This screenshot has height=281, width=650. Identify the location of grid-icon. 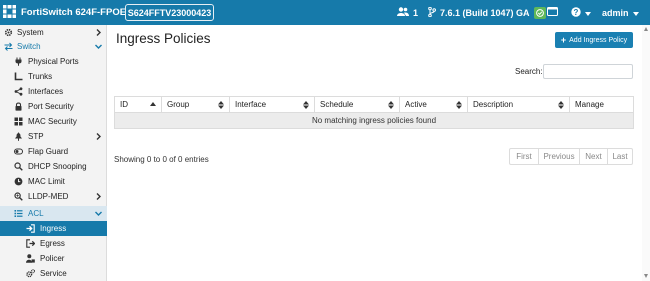
(18, 121).